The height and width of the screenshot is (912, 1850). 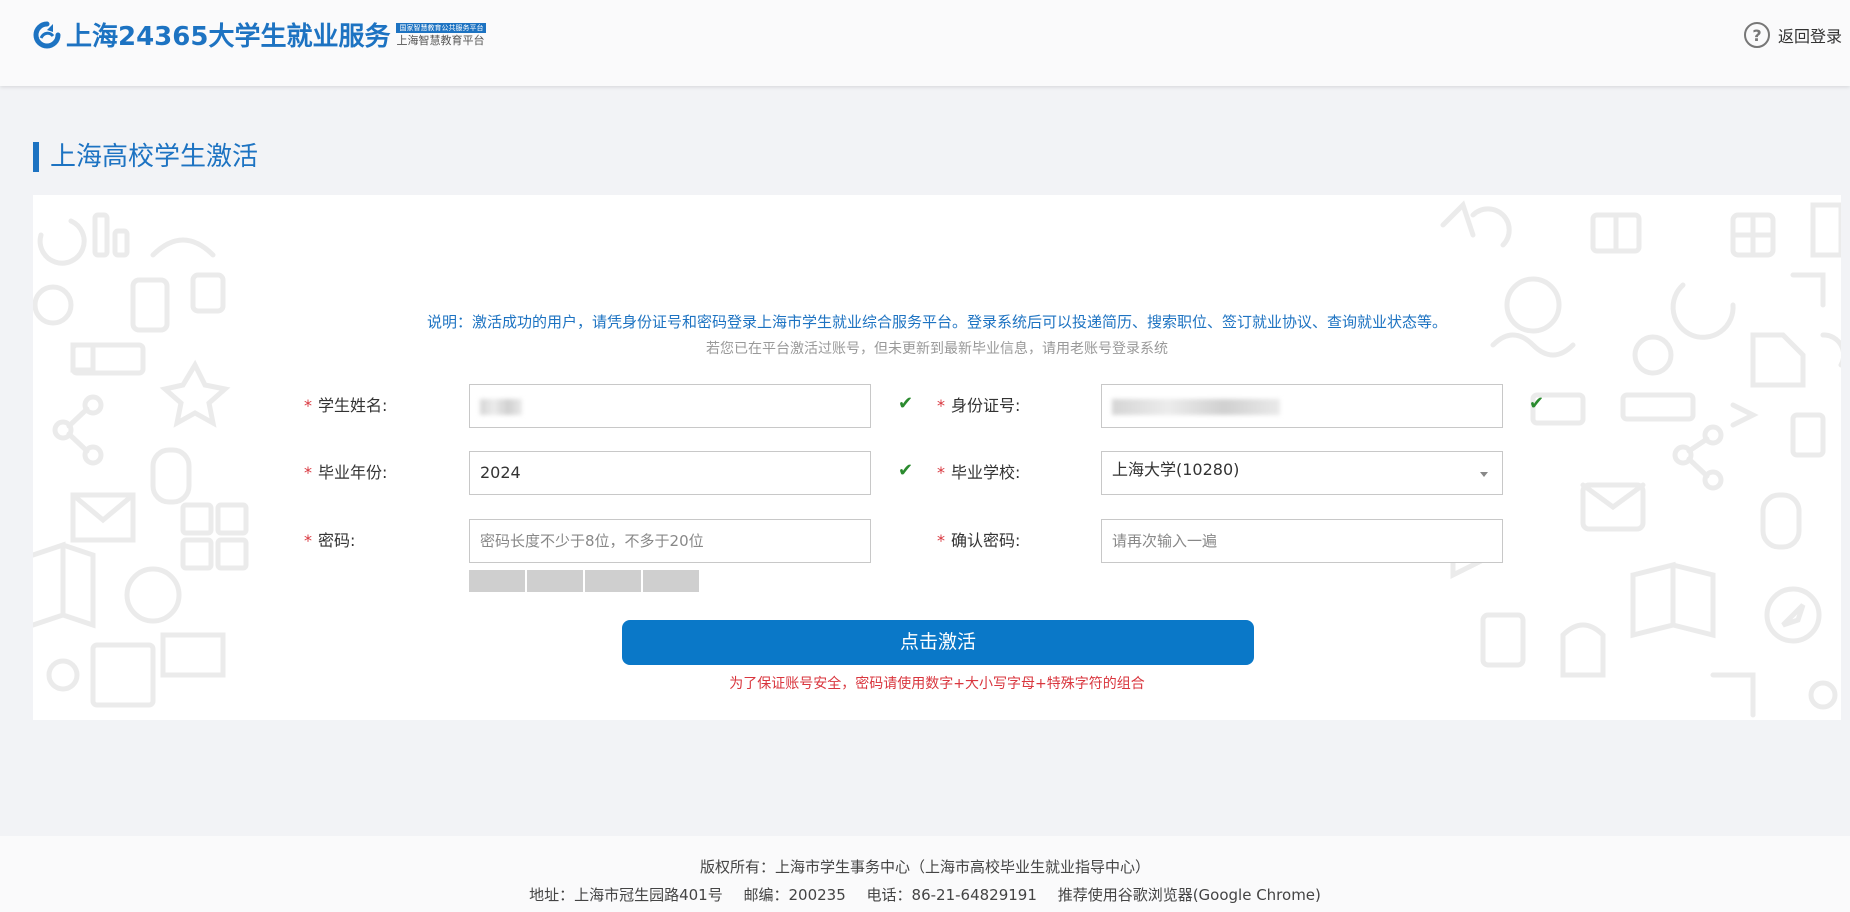 I want to click on site-logo: 上海24365大学生就业服务 国家智慧教育公共服务平台 上海智慧教育平台, so click(x=259, y=34).